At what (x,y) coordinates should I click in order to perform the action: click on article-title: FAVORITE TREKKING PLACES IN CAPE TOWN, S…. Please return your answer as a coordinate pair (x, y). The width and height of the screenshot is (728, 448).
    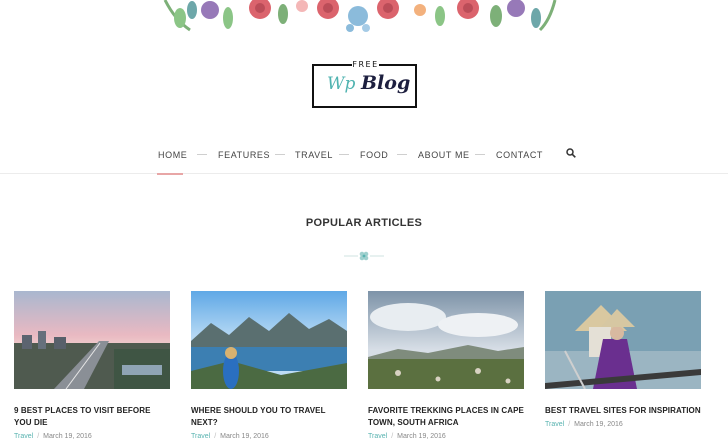
    Looking at the image, I should click on (446, 417).